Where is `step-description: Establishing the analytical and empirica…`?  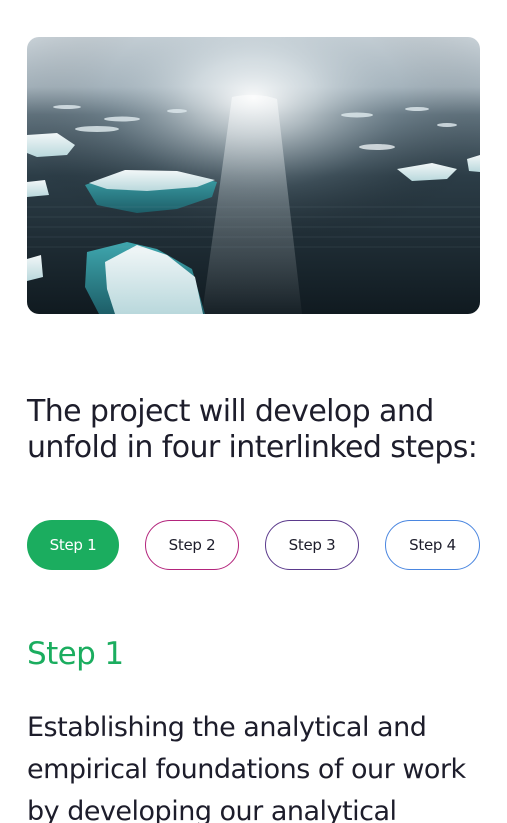 step-description: Establishing the analytical and empirica… is located at coordinates (246, 767).